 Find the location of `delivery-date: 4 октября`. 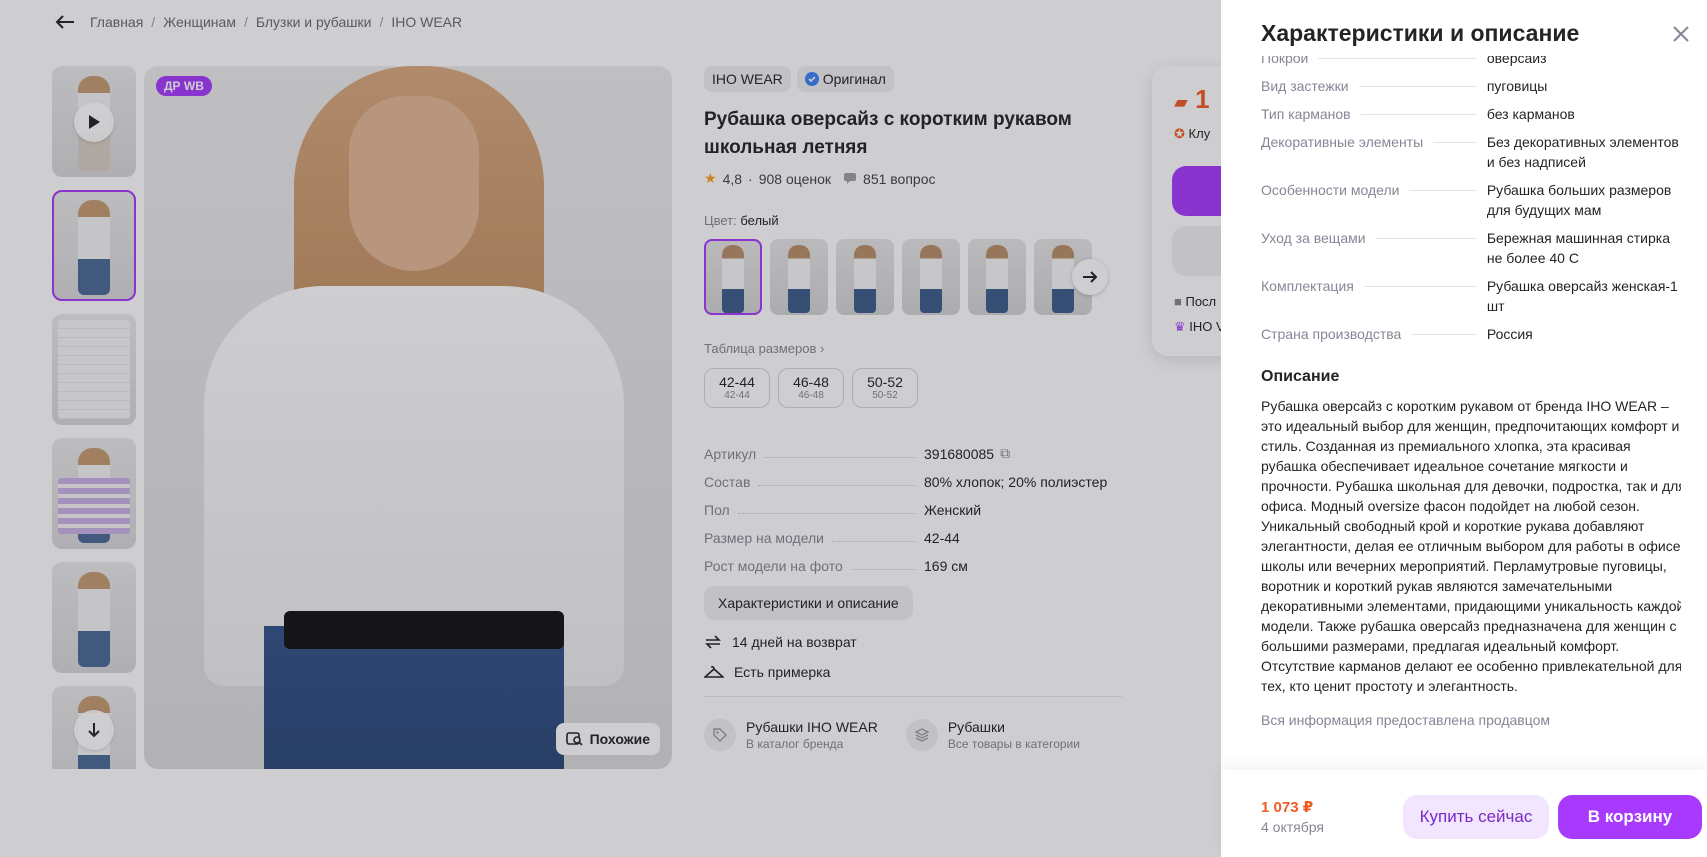

delivery-date: 4 октября is located at coordinates (1292, 827).